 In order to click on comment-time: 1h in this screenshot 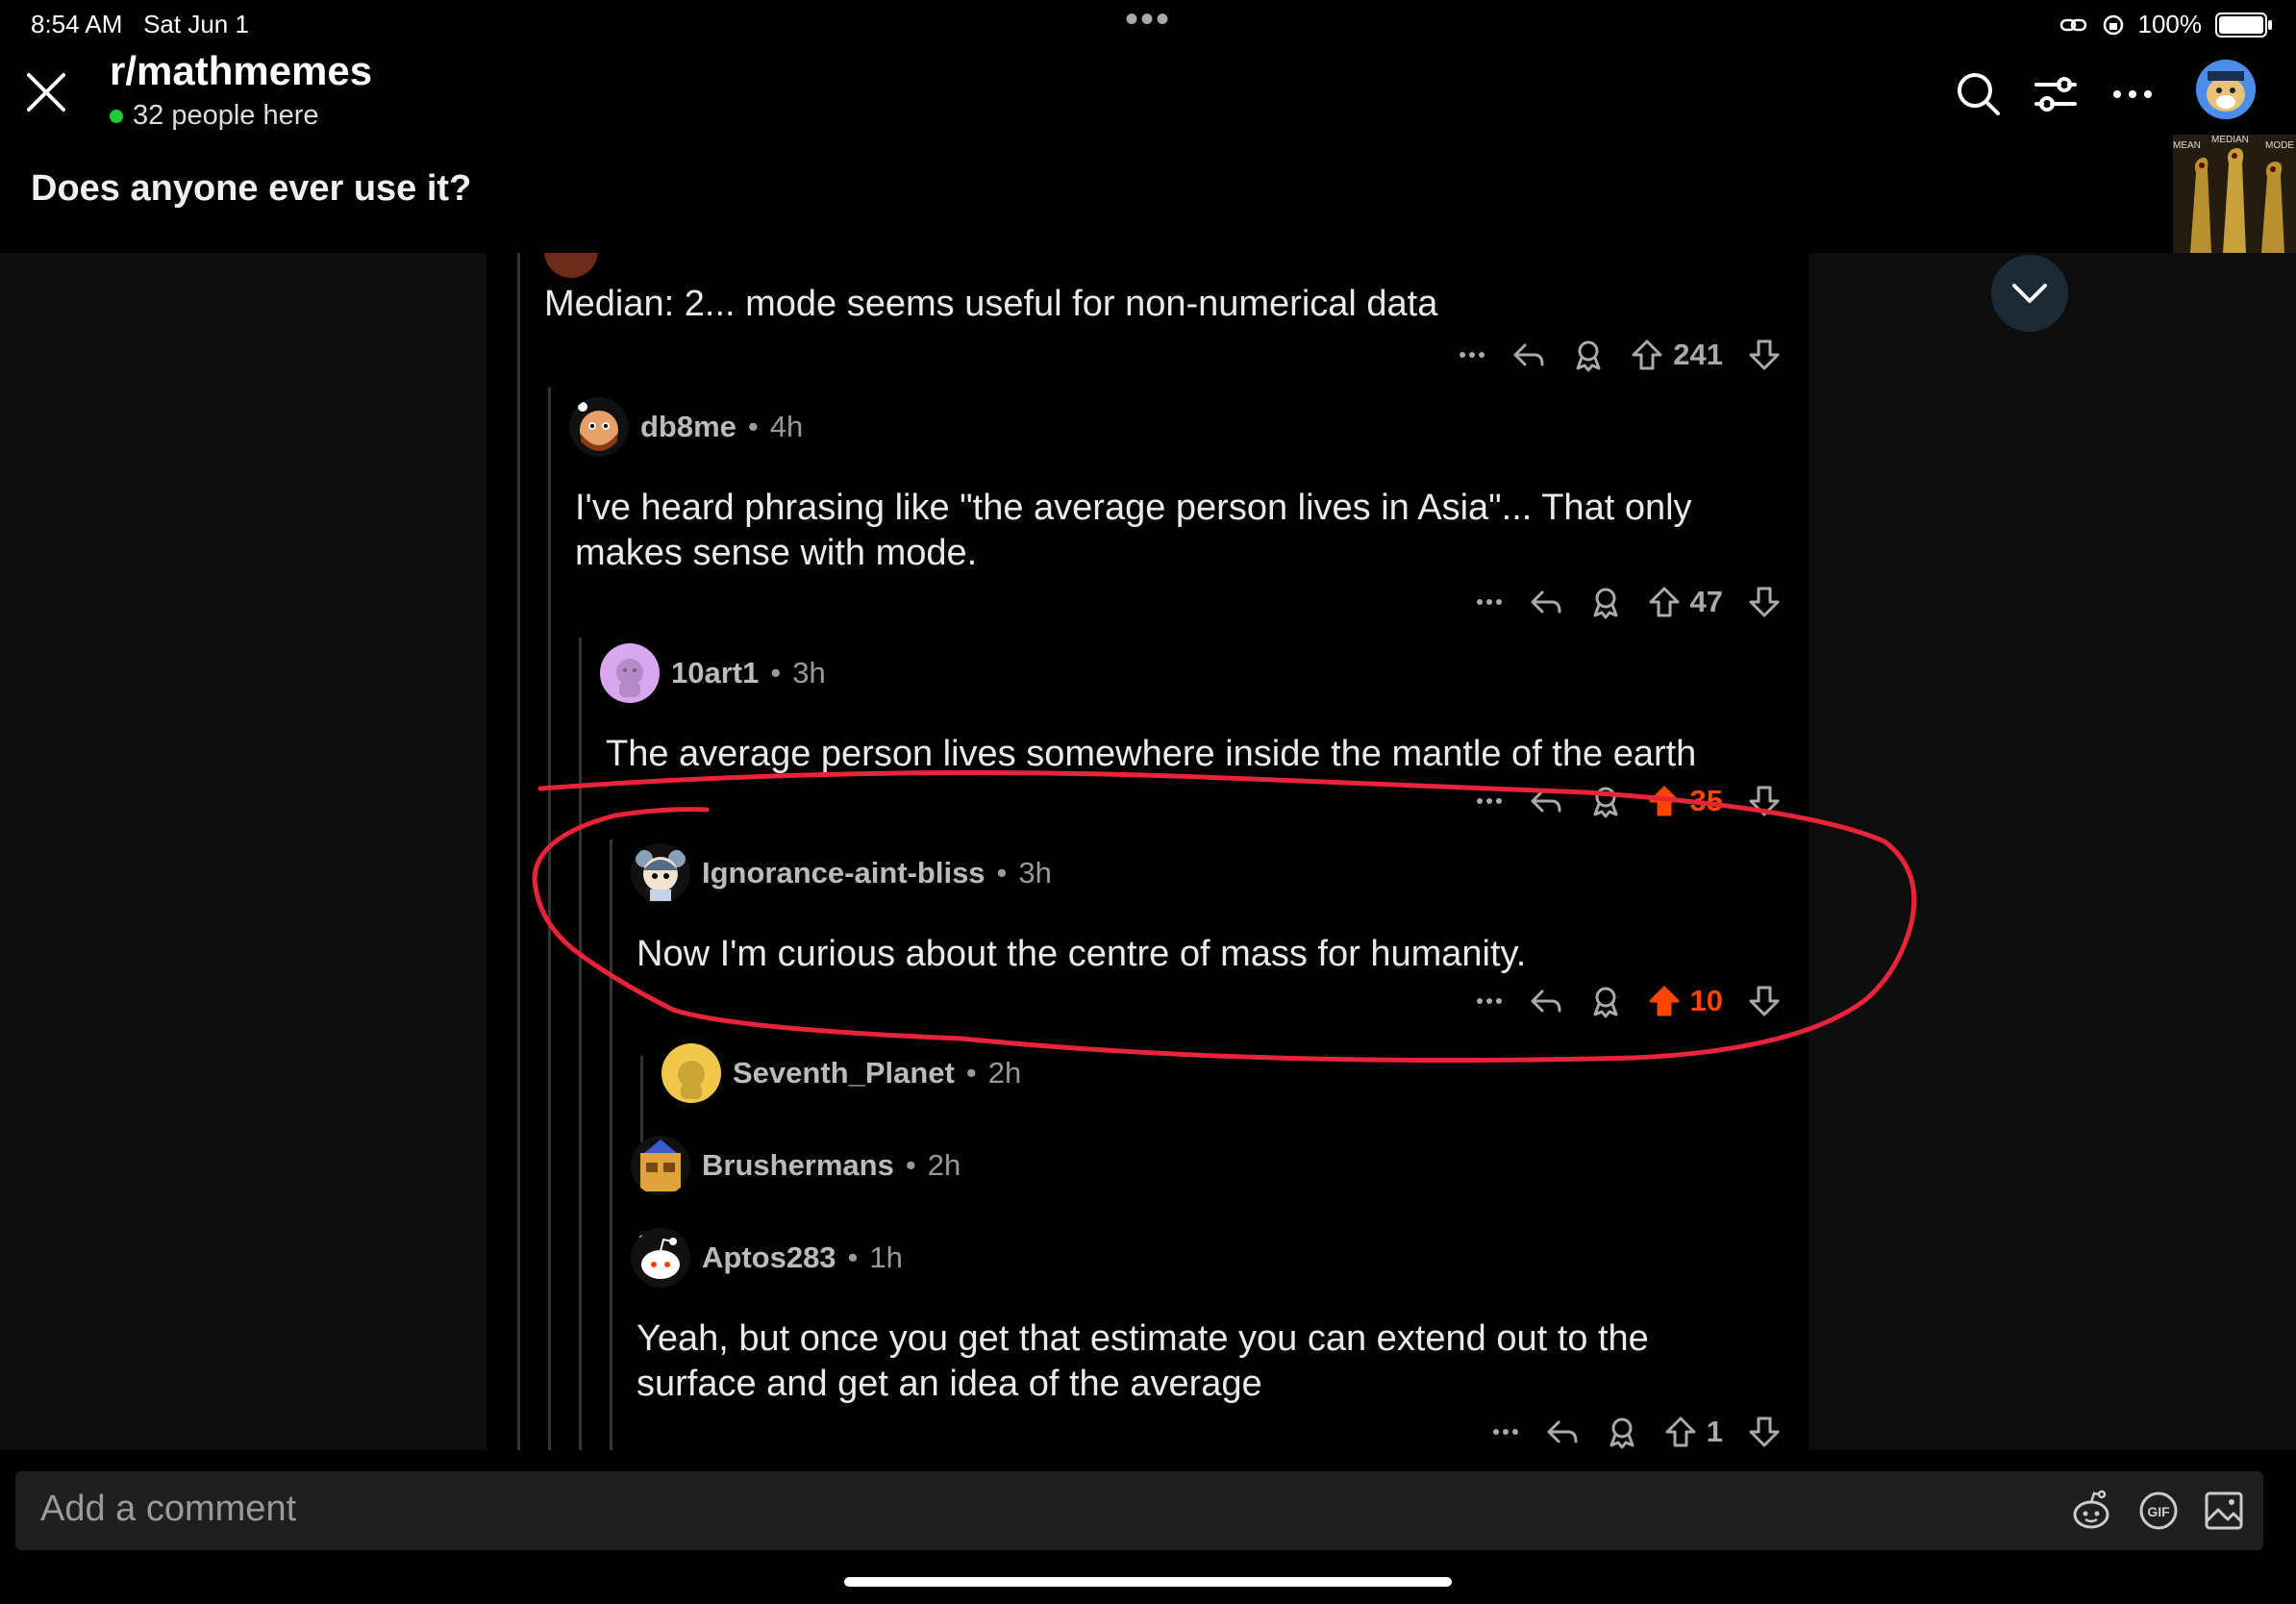, I will do `click(886, 1257)`.